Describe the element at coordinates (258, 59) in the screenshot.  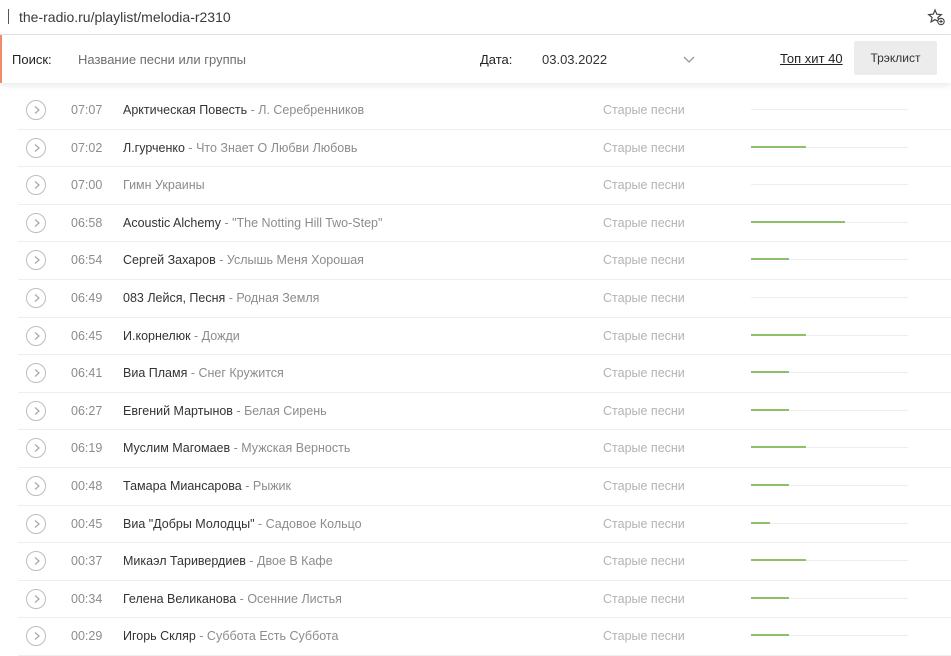
I see `search-input` at that location.